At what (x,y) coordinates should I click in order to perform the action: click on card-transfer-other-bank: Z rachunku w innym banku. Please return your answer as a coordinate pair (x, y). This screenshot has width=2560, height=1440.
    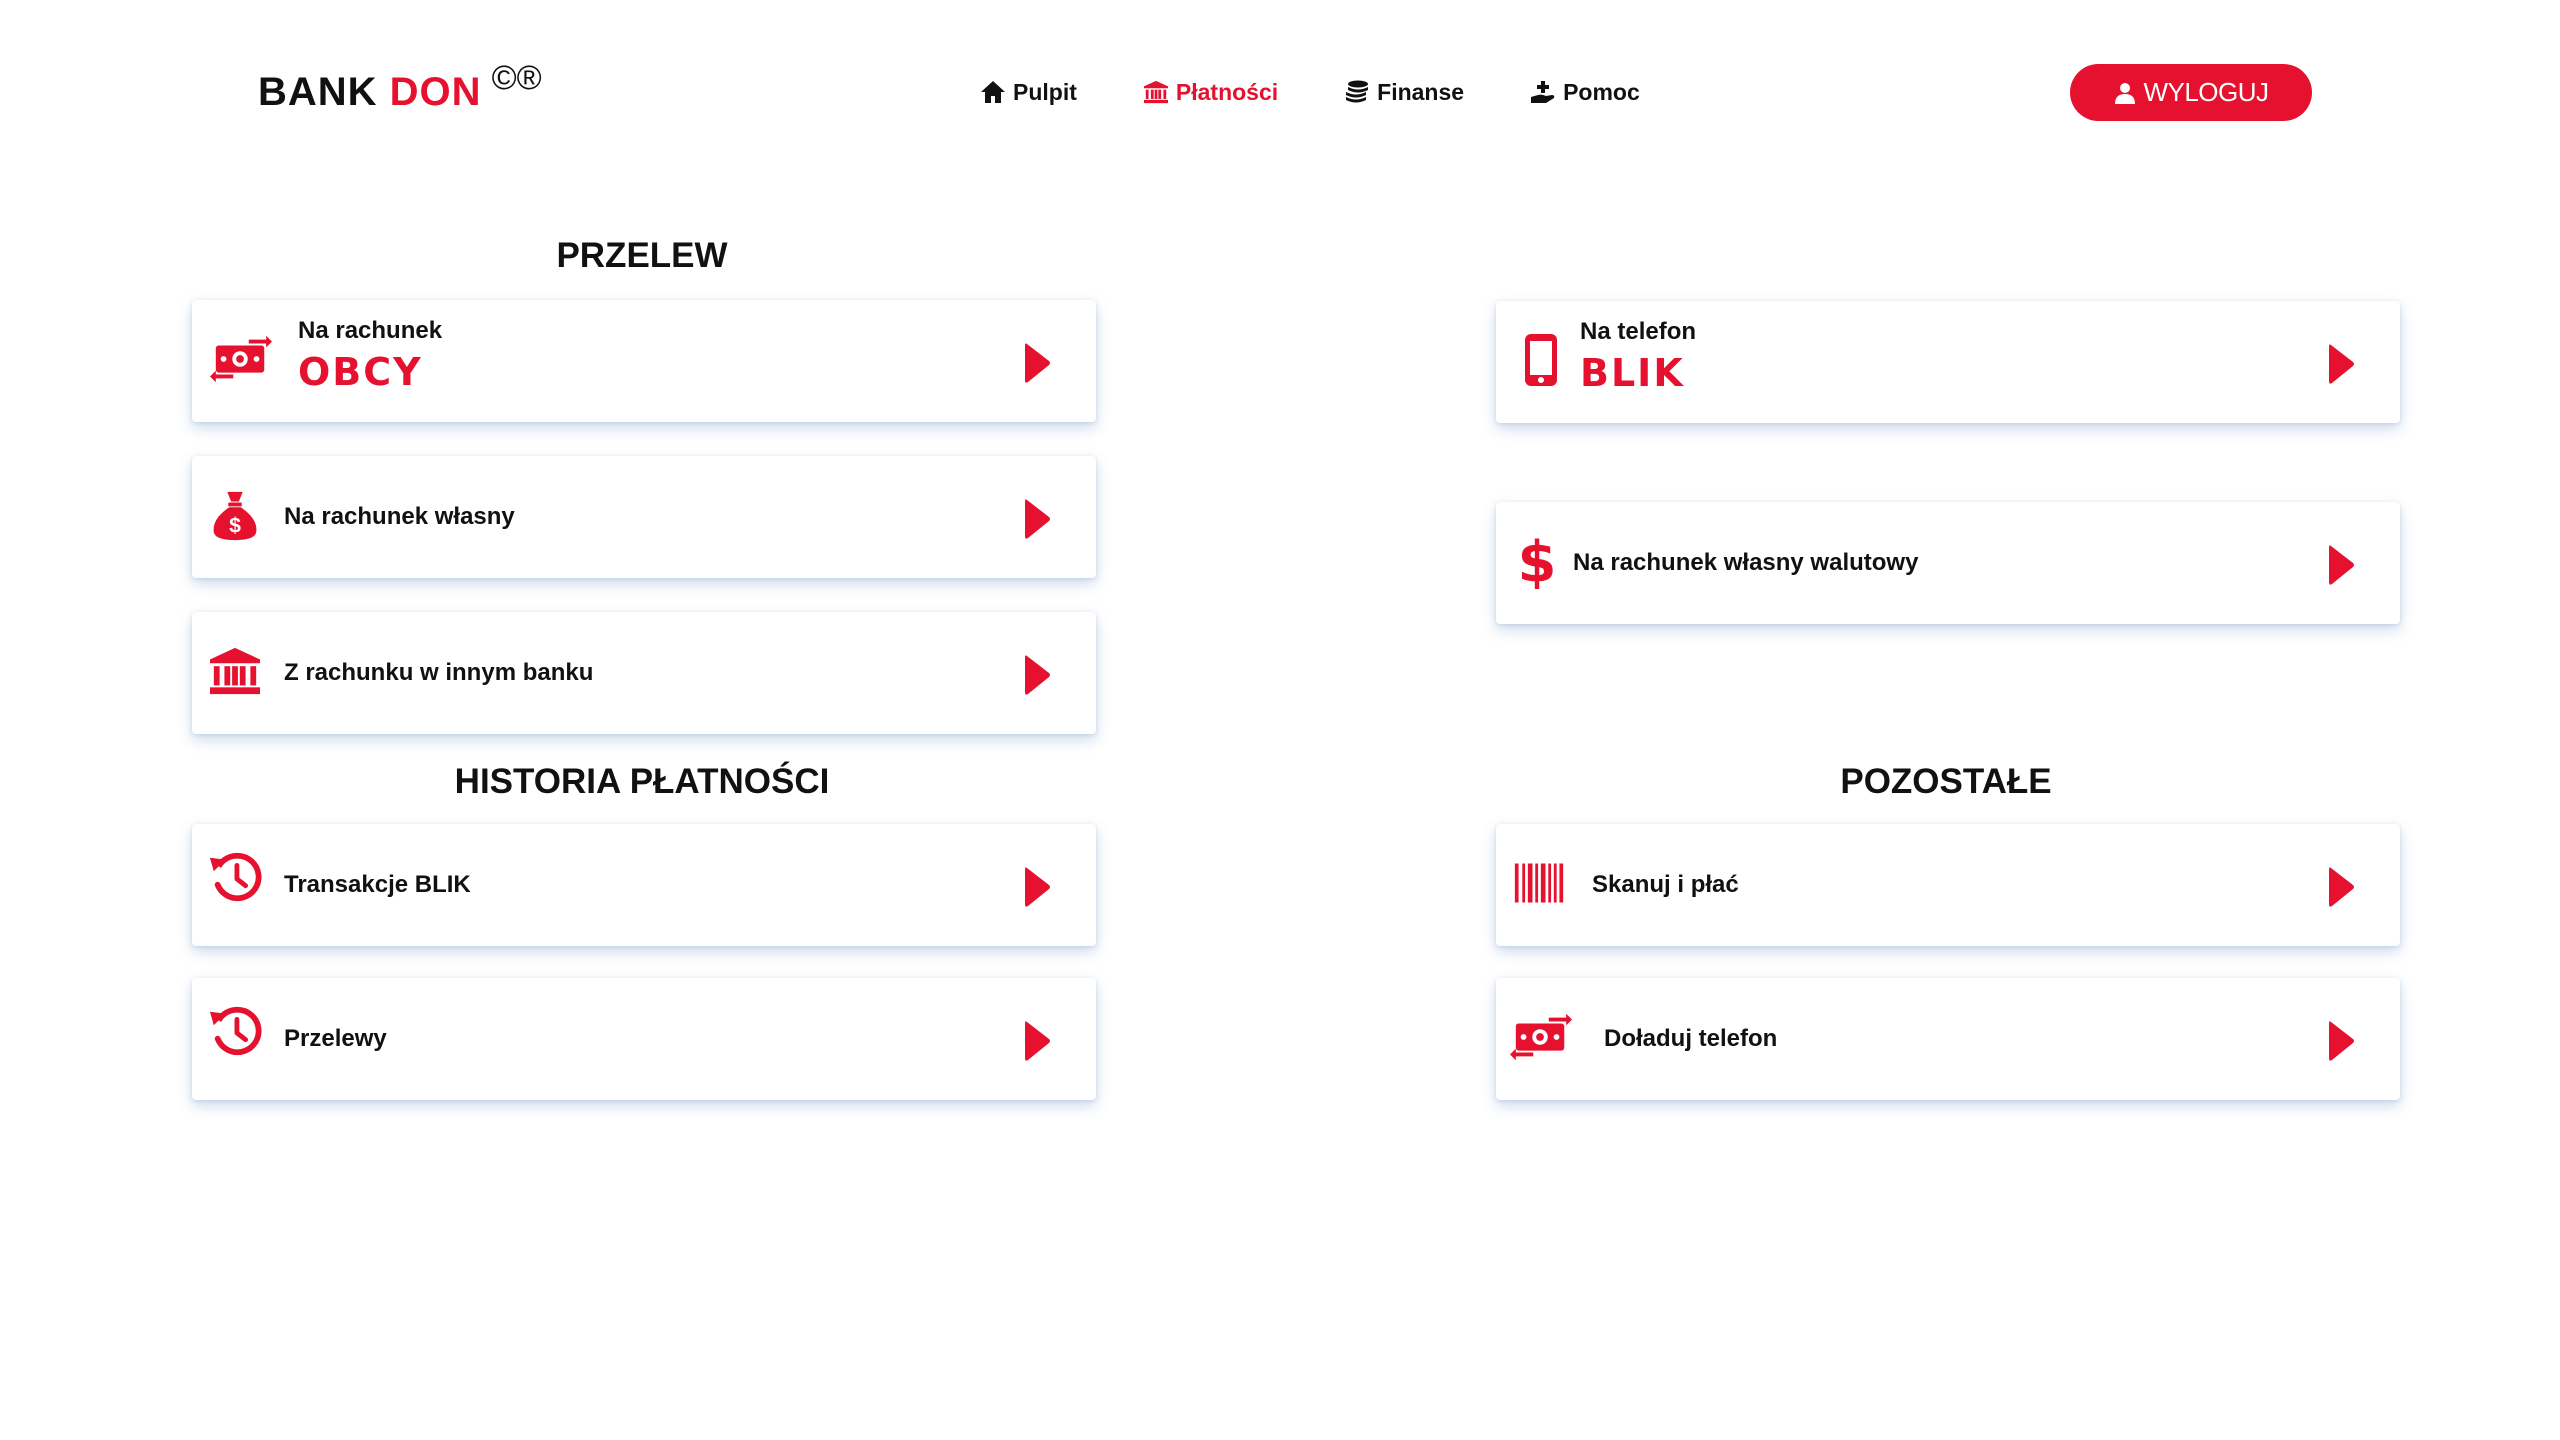
    Looking at the image, I should click on (644, 673).